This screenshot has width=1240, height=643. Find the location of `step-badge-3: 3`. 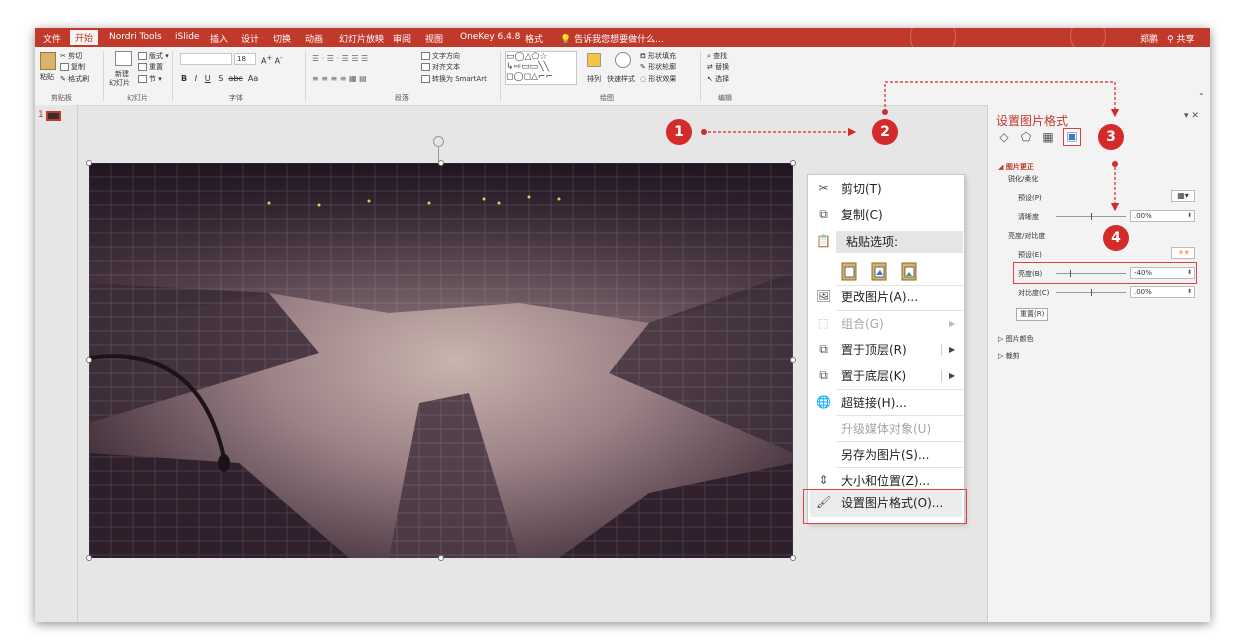

step-badge-3: 3 is located at coordinates (1111, 137).